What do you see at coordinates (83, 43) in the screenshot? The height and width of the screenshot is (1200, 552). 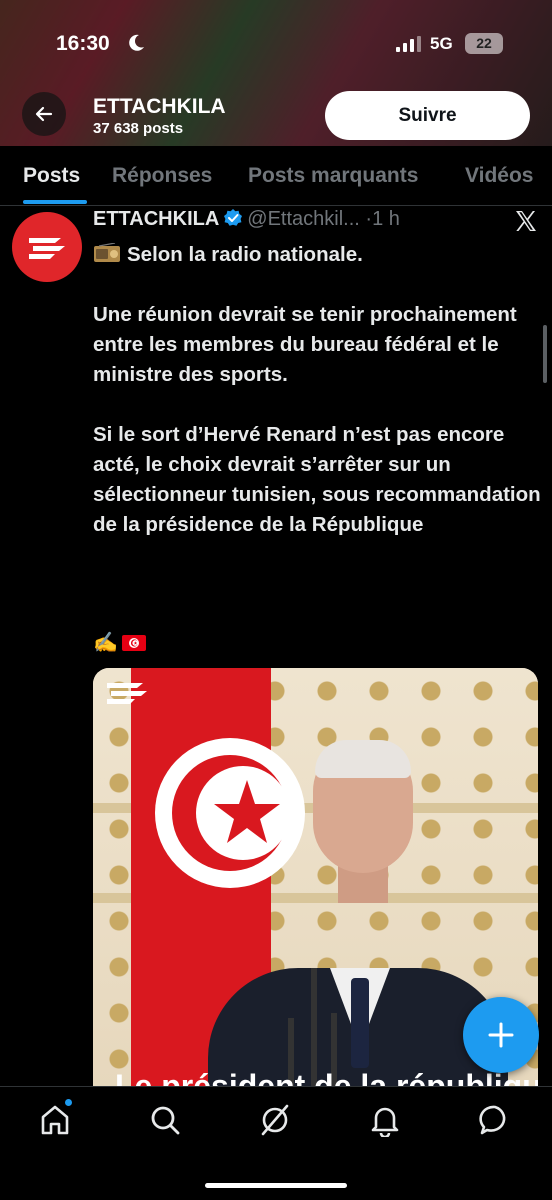 I see `status-time: 16:30` at bounding box center [83, 43].